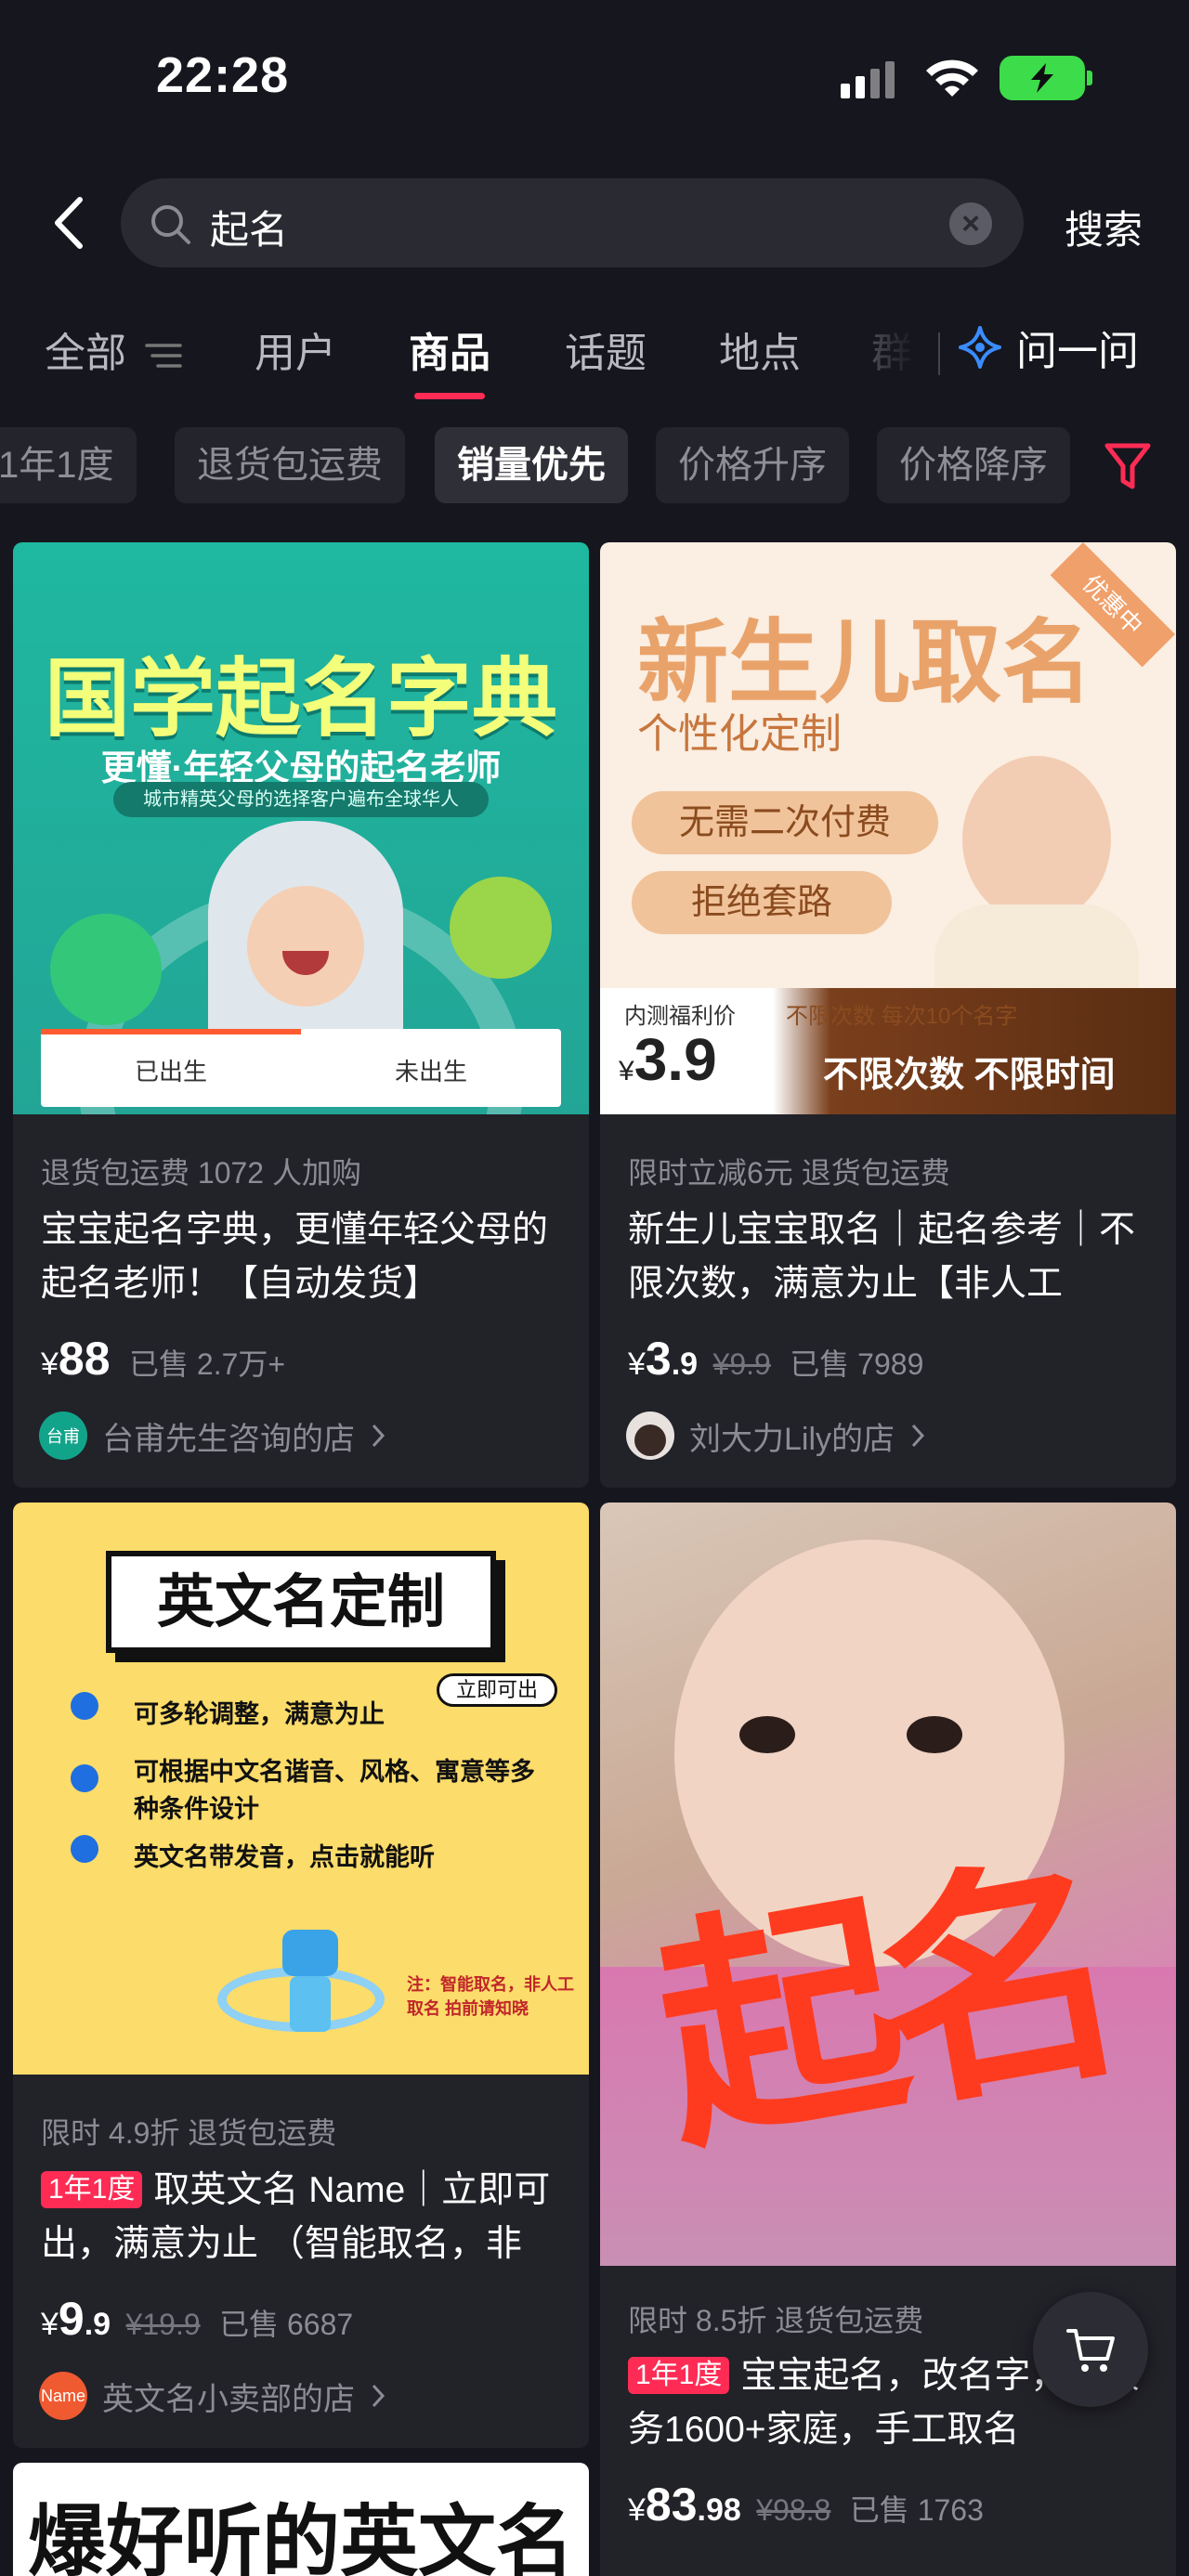 The height and width of the screenshot is (2576, 1189). What do you see at coordinates (888, 1885) in the screenshot?
I see `product-image: 起名` at bounding box center [888, 1885].